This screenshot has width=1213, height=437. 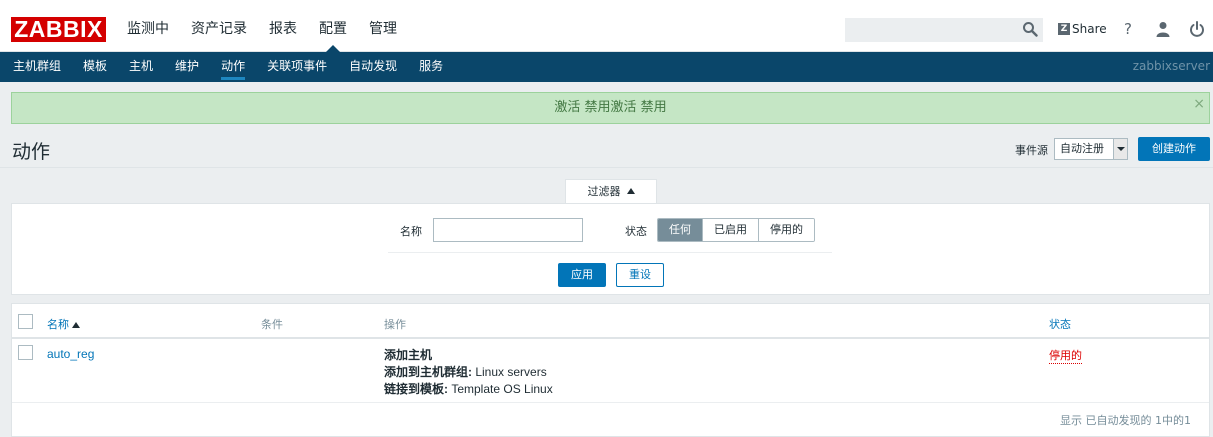 I want to click on select-all-checkbox, so click(x=25, y=321).